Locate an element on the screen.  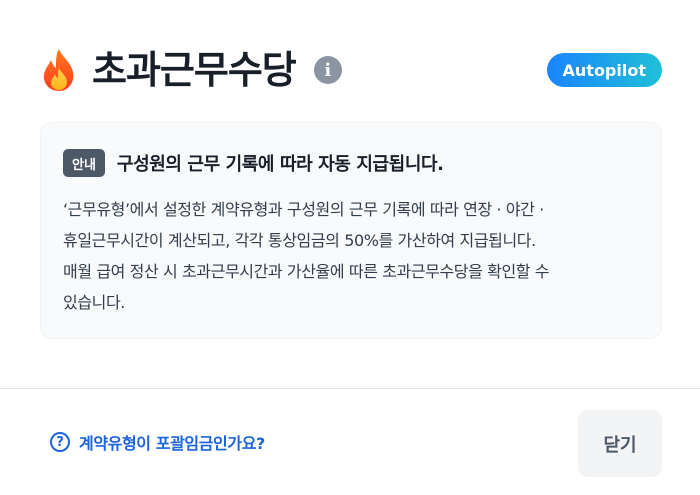
info-icon: i is located at coordinates (327, 70).